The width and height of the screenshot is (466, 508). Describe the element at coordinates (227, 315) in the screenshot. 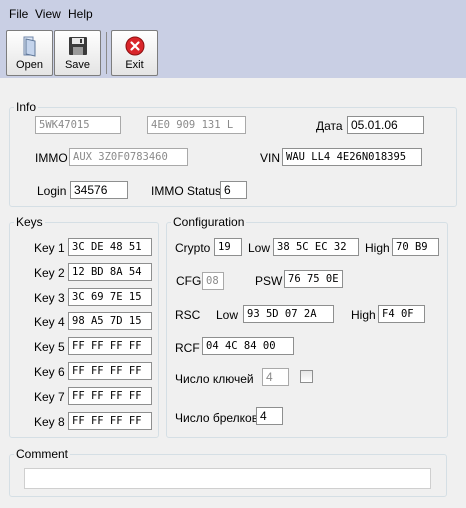

I see `rsc-low-label: Low` at that location.